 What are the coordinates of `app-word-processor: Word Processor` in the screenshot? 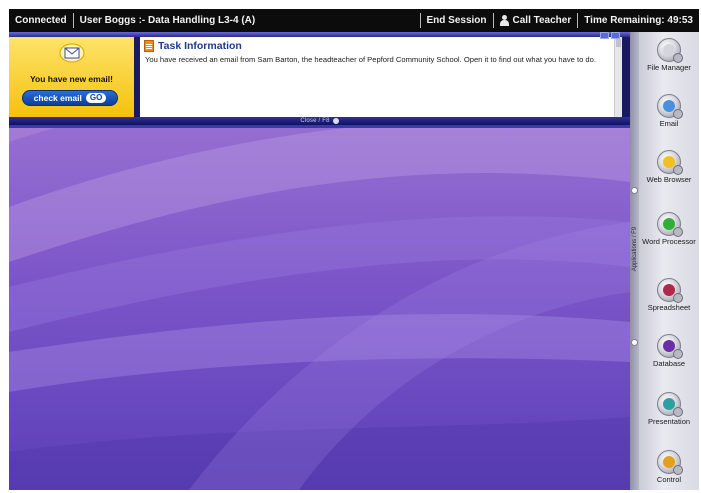 It's located at (669, 229).